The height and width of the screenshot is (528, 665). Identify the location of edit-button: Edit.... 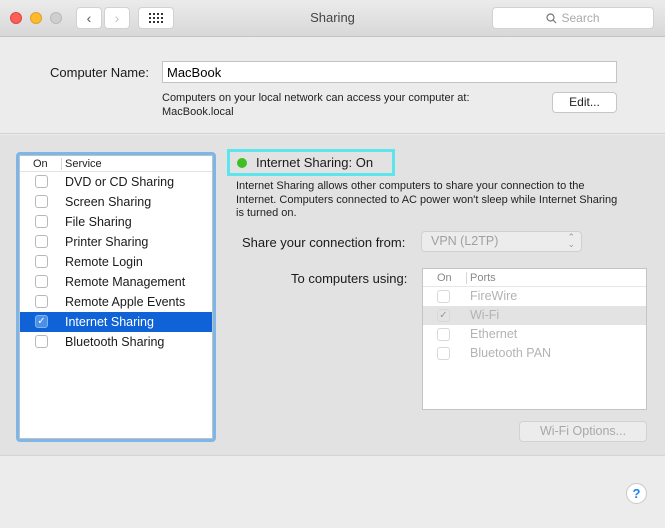
(584, 102).